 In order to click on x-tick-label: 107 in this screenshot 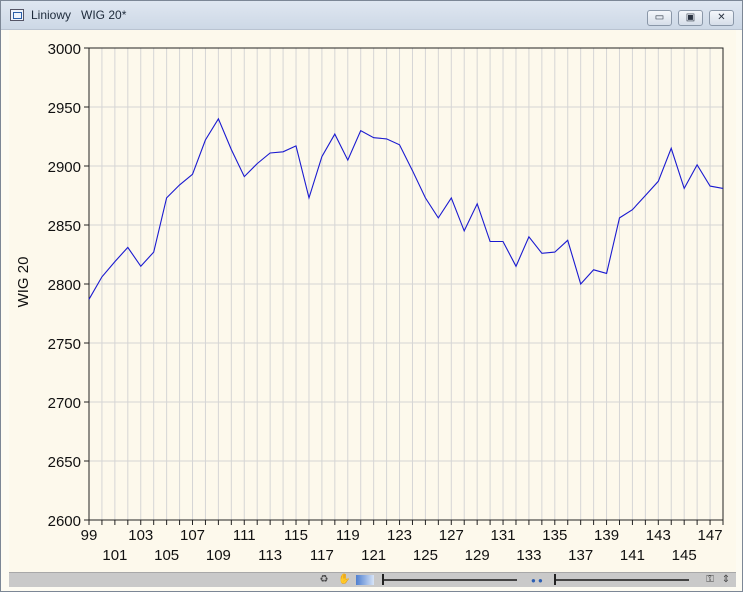, I will do `click(192, 535)`.